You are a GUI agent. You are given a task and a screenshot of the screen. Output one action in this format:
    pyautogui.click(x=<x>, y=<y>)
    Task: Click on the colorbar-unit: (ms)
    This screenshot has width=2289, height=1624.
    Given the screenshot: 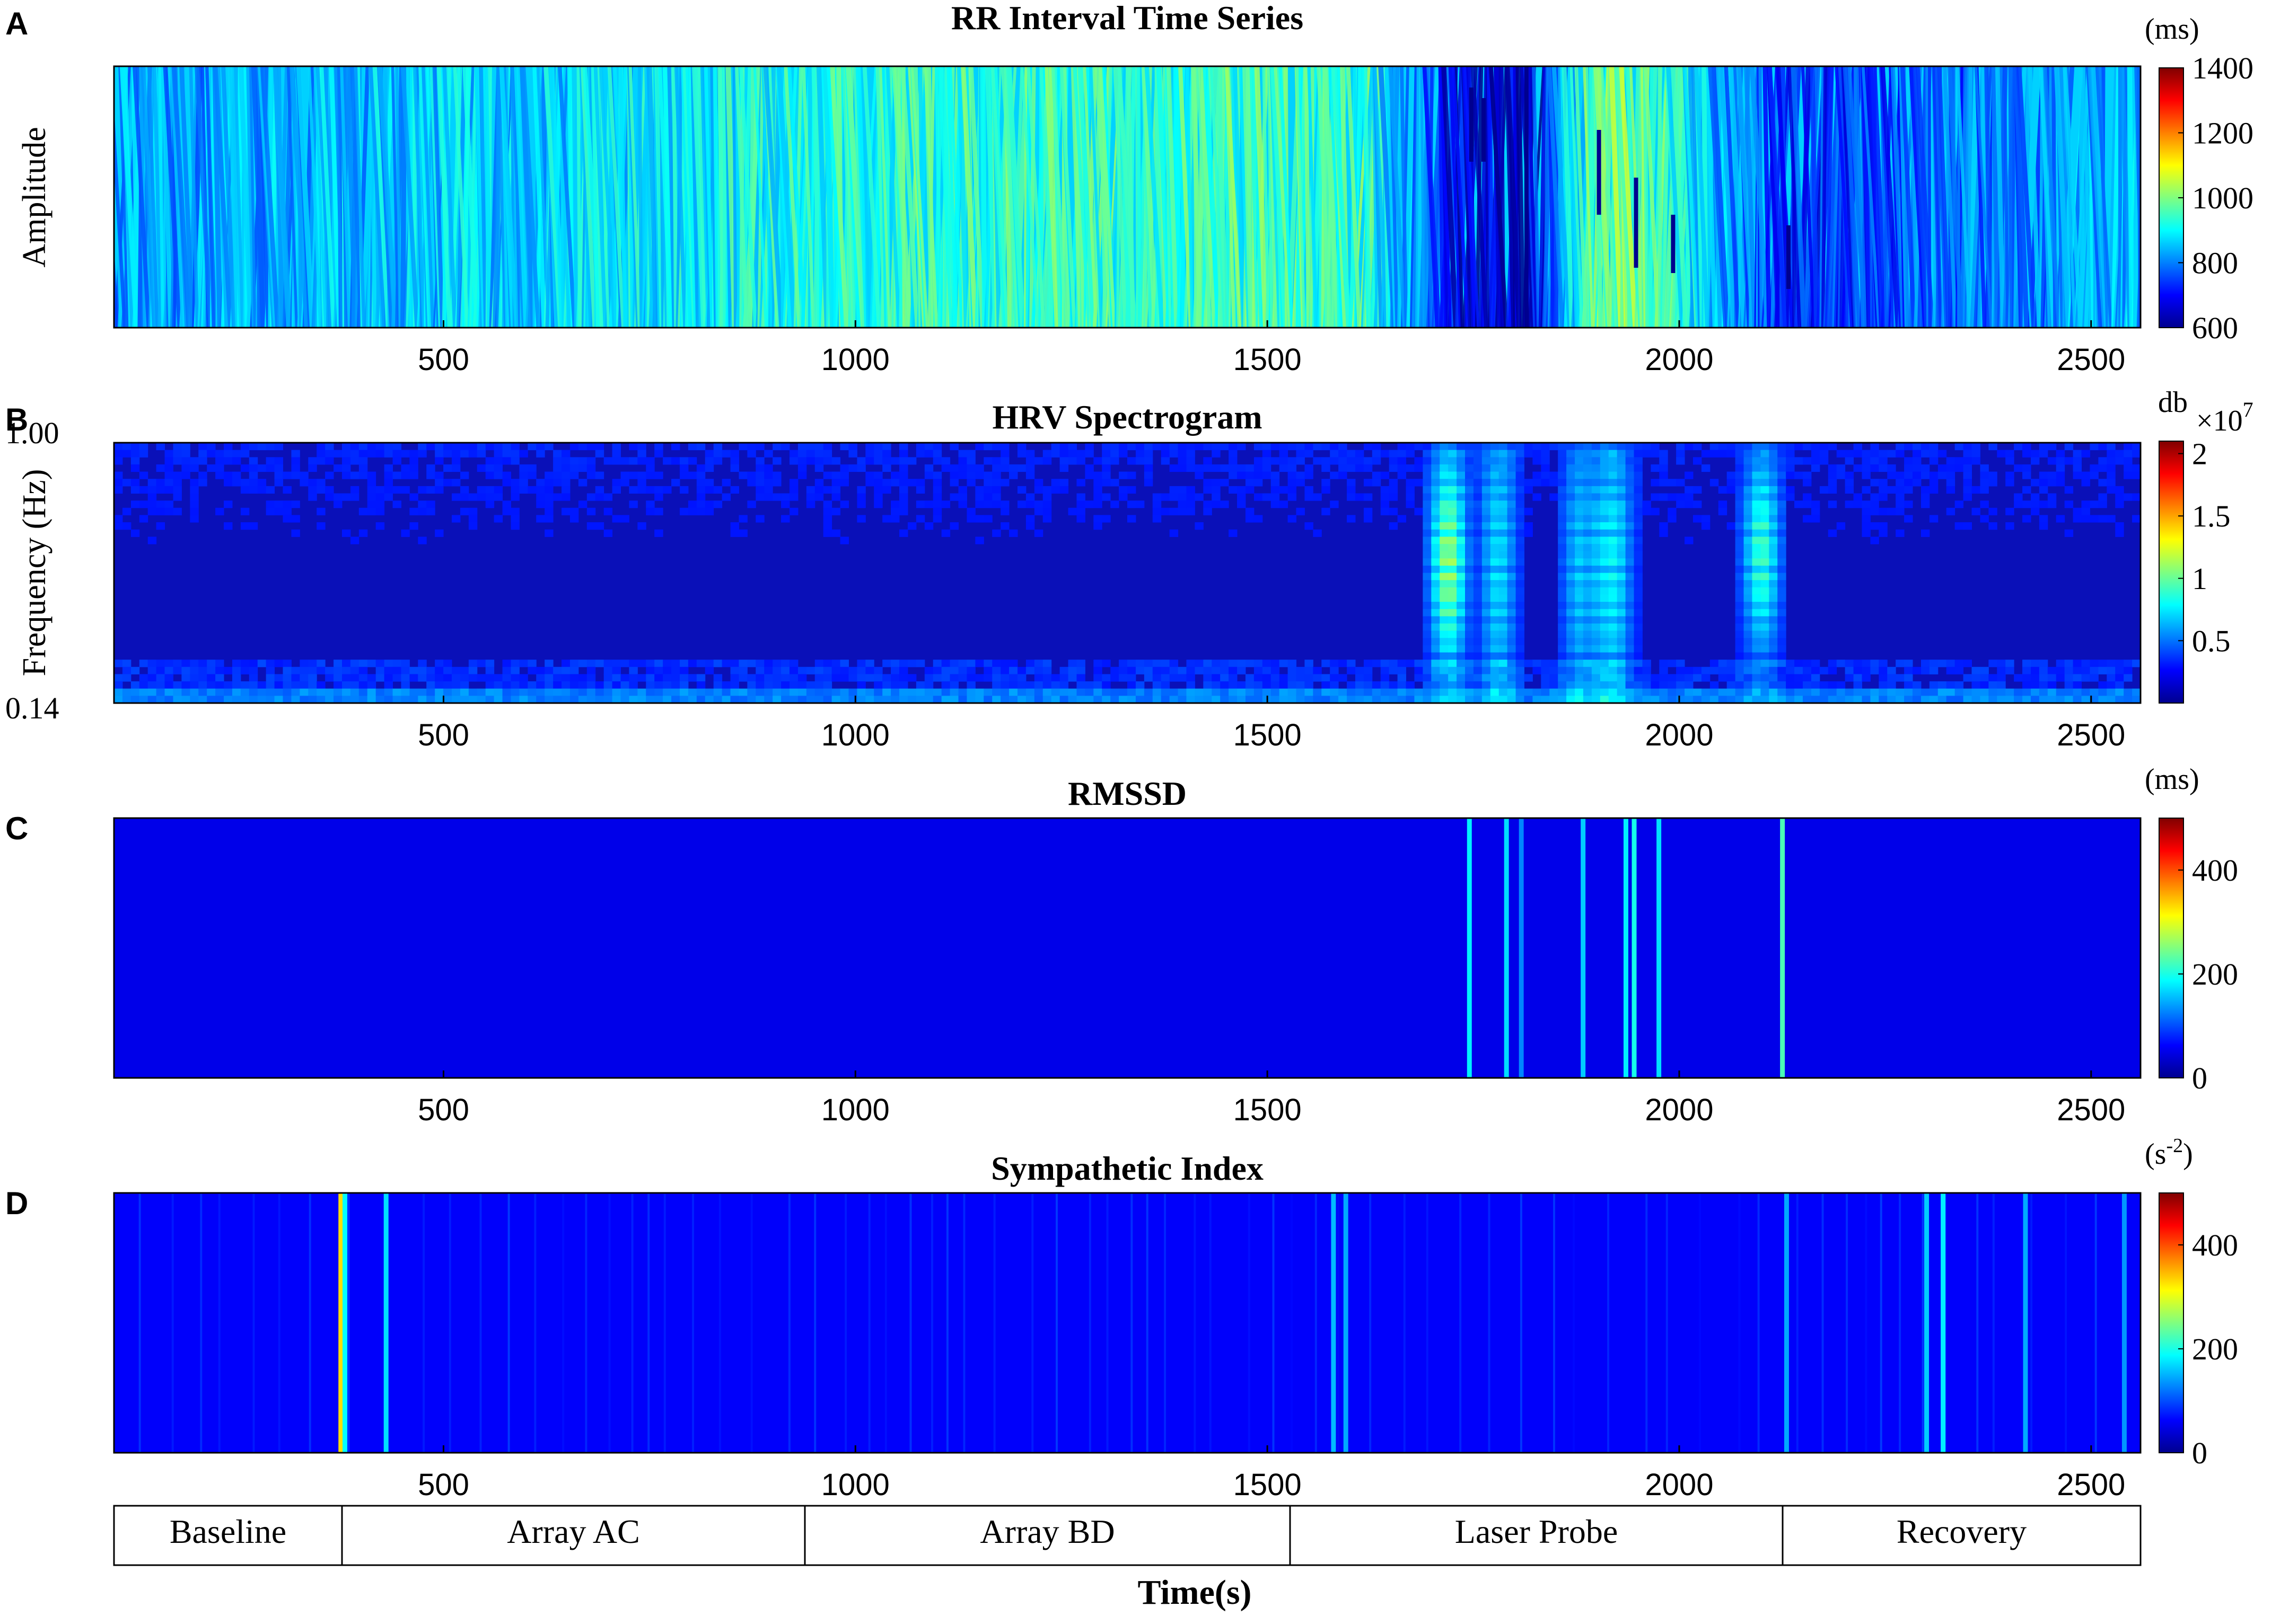 What is the action you would take?
    pyautogui.click(x=2172, y=29)
    